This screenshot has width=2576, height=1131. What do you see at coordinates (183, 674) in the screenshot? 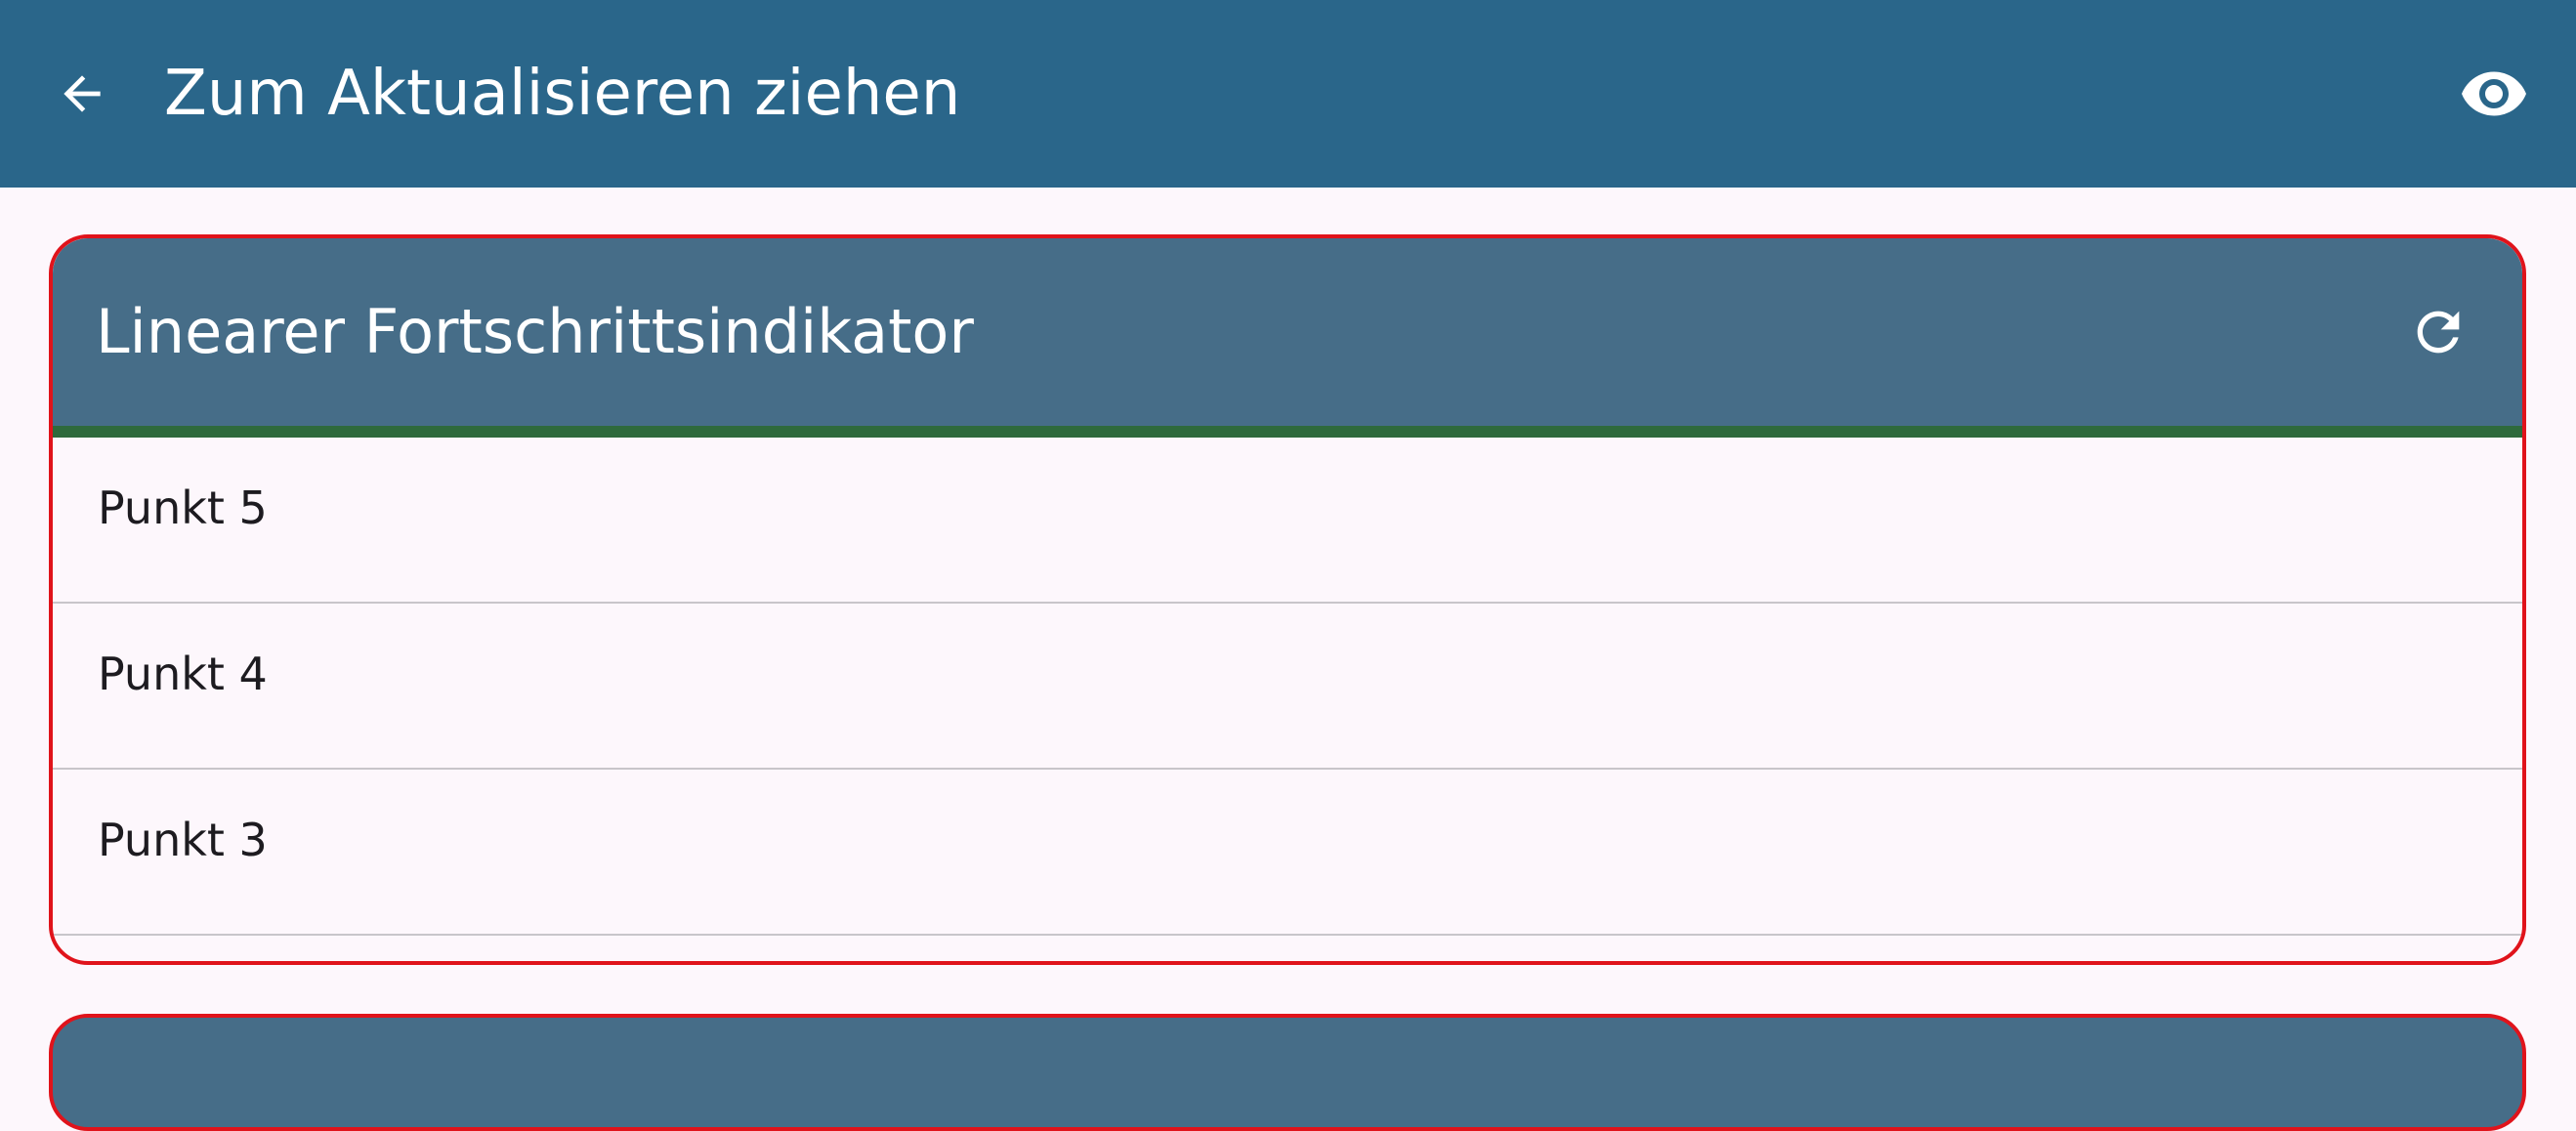
I see `list-item-label: Punkt 4` at bounding box center [183, 674].